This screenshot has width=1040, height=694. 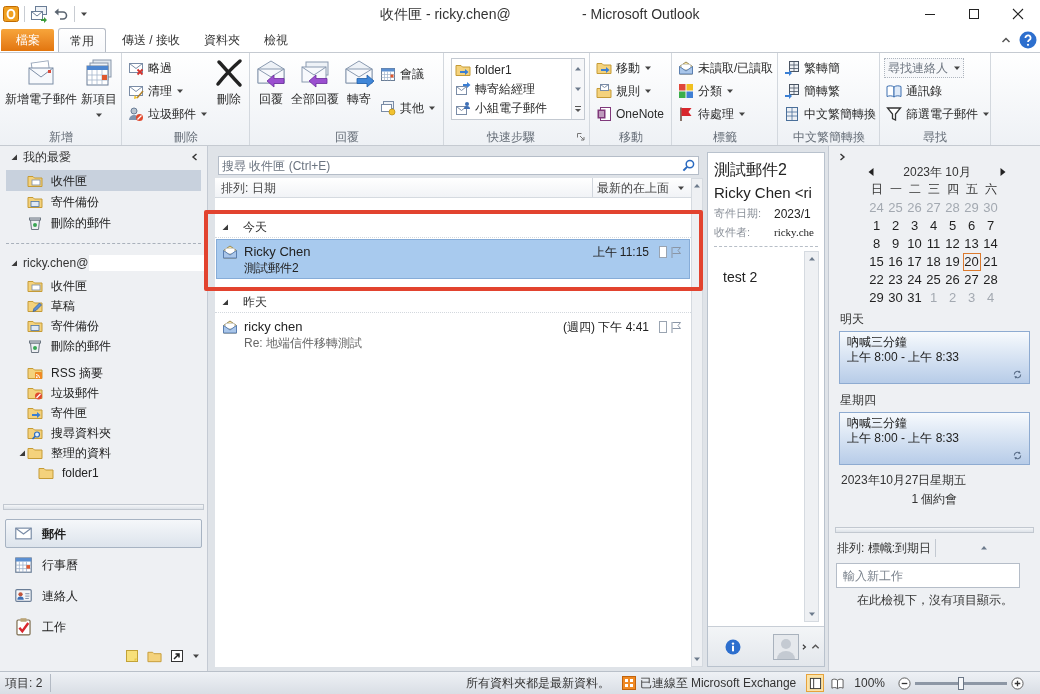 I want to click on new-items-button: 新項目, so click(x=99, y=92).